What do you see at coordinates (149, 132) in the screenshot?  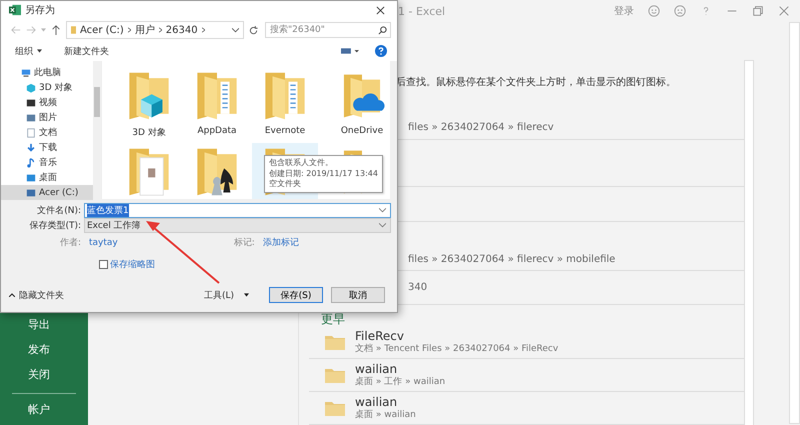 I see `folder-name: 3D 对象` at bounding box center [149, 132].